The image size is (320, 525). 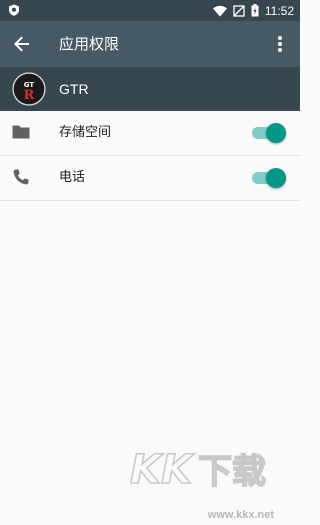 I want to click on svg-text: 下载, so click(x=232, y=472).